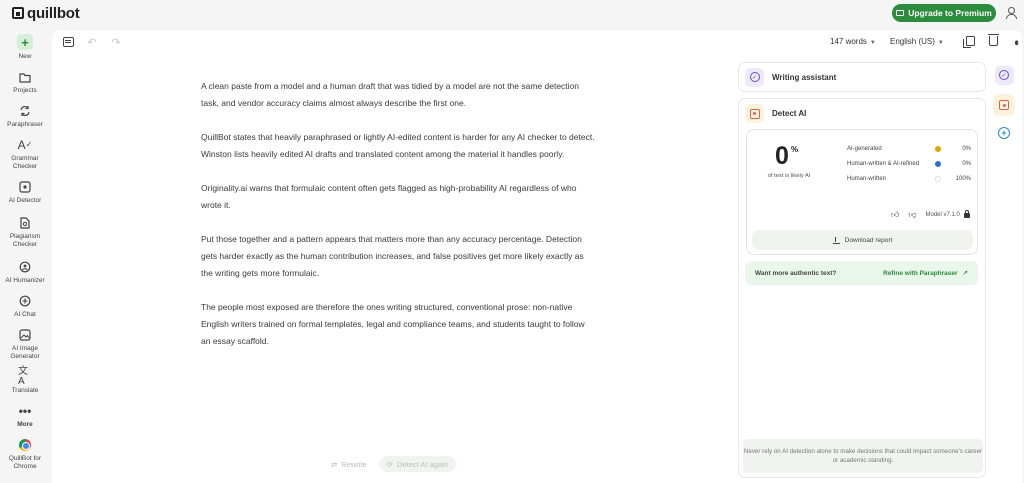 Image resolution: width=1024 pixels, height=483 pixels. I want to click on plagiarism-icon, so click(25, 223).